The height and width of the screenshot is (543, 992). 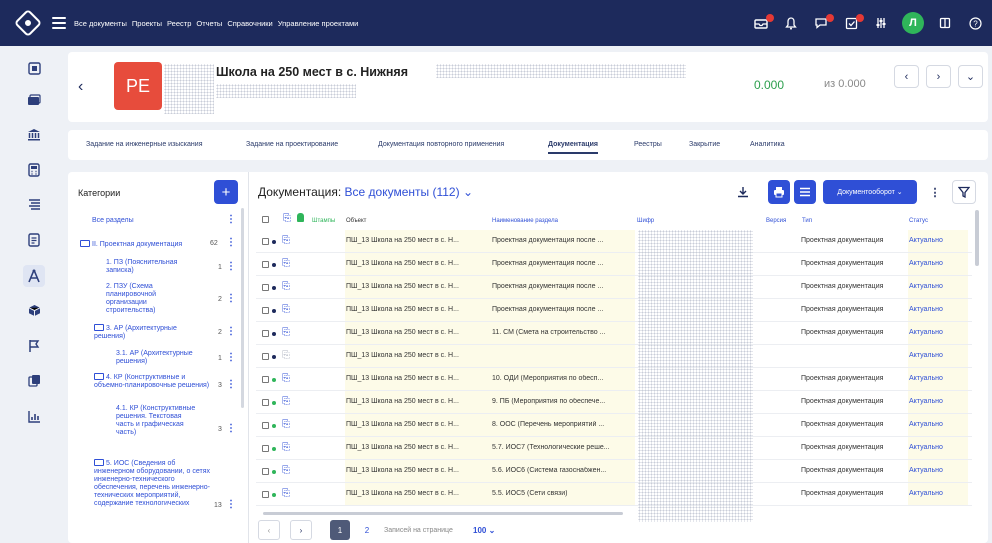 I want to click on column-object: Объект, so click(x=356, y=221).